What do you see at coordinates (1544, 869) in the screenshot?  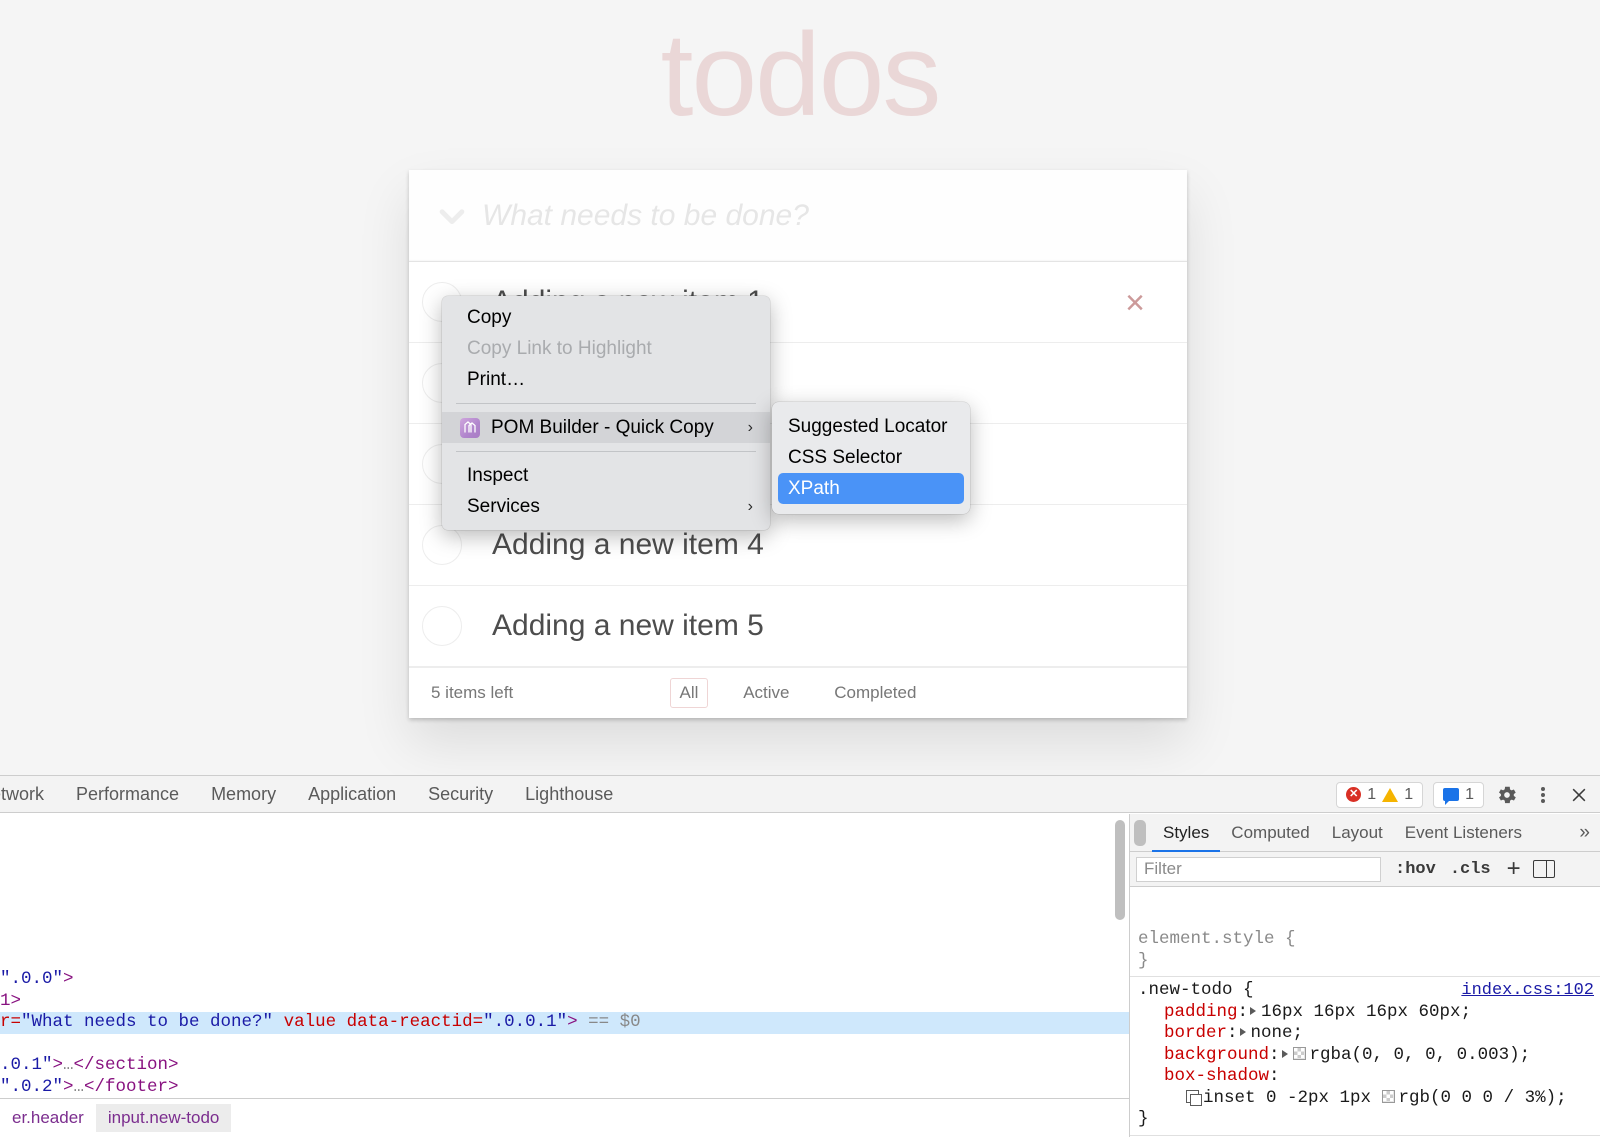 I see `sidebar-toggle-icon` at bounding box center [1544, 869].